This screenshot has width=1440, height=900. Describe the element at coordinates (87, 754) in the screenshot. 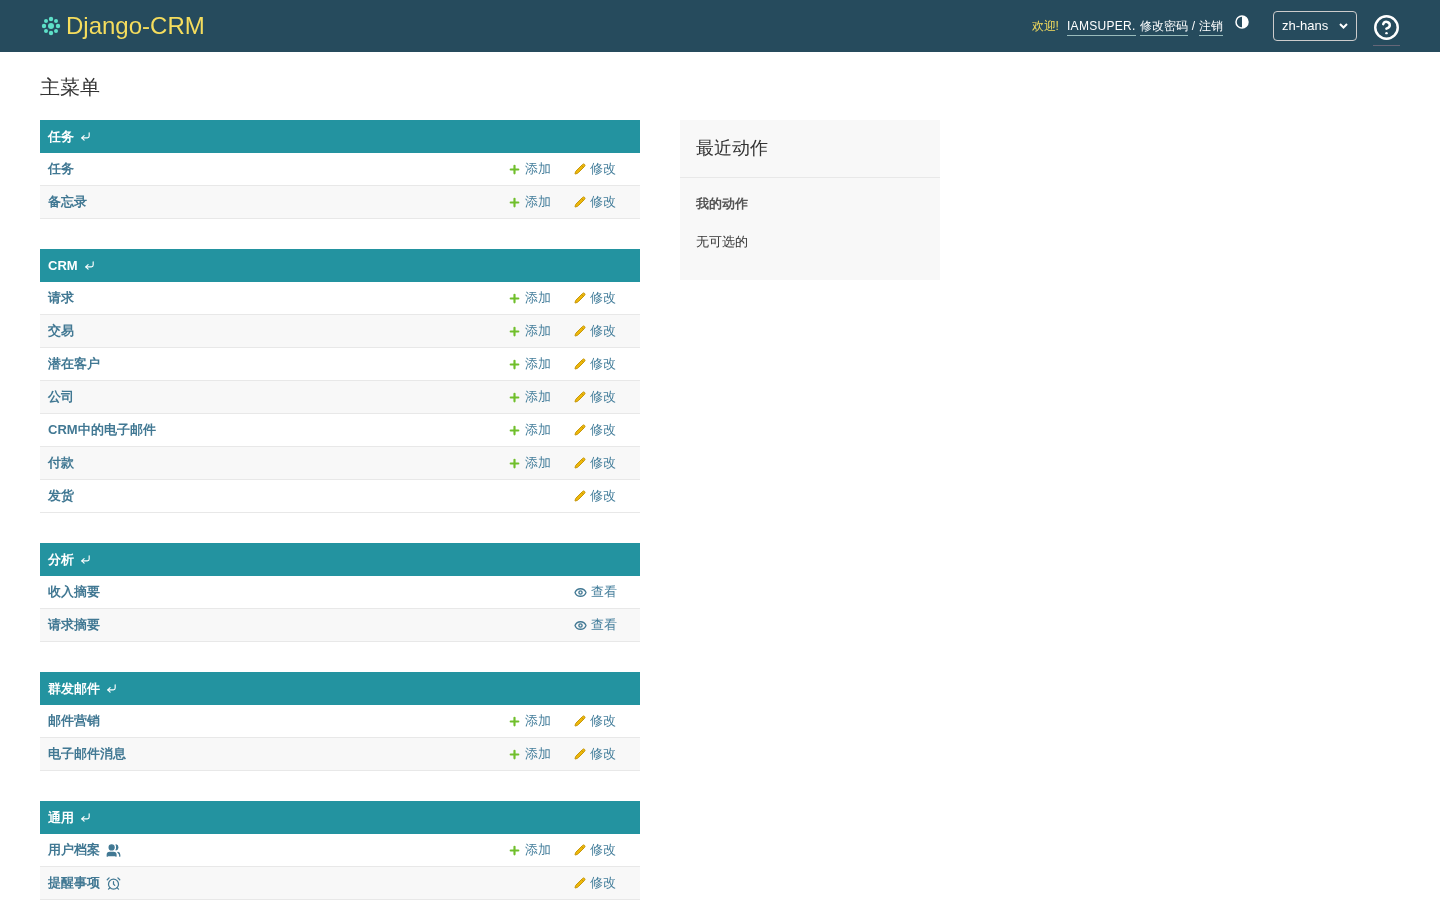

I see `model-link: 电子邮件消息` at that location.